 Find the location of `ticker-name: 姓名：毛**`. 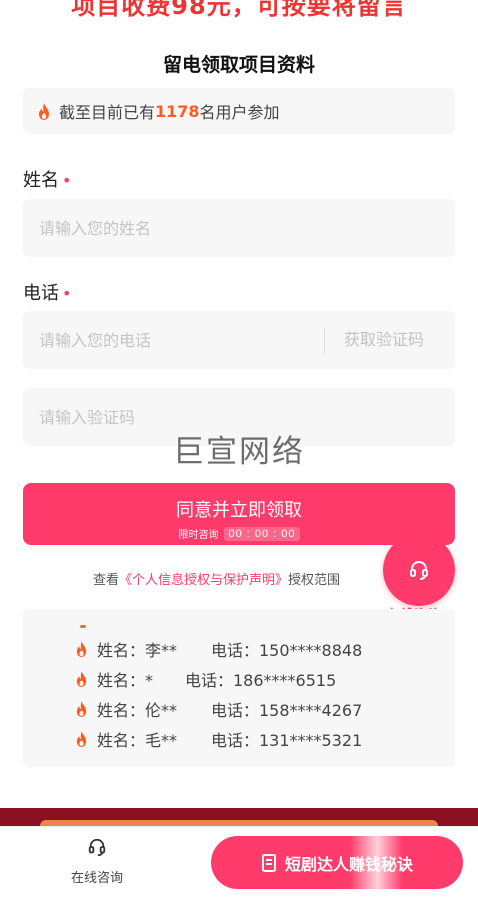

ticker-name: 姓名：毛** is located at coordinates (137, 740).